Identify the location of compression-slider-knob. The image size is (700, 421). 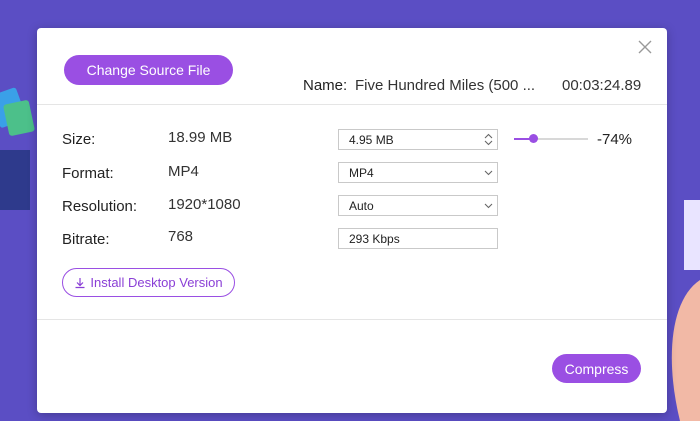
(534, 138).